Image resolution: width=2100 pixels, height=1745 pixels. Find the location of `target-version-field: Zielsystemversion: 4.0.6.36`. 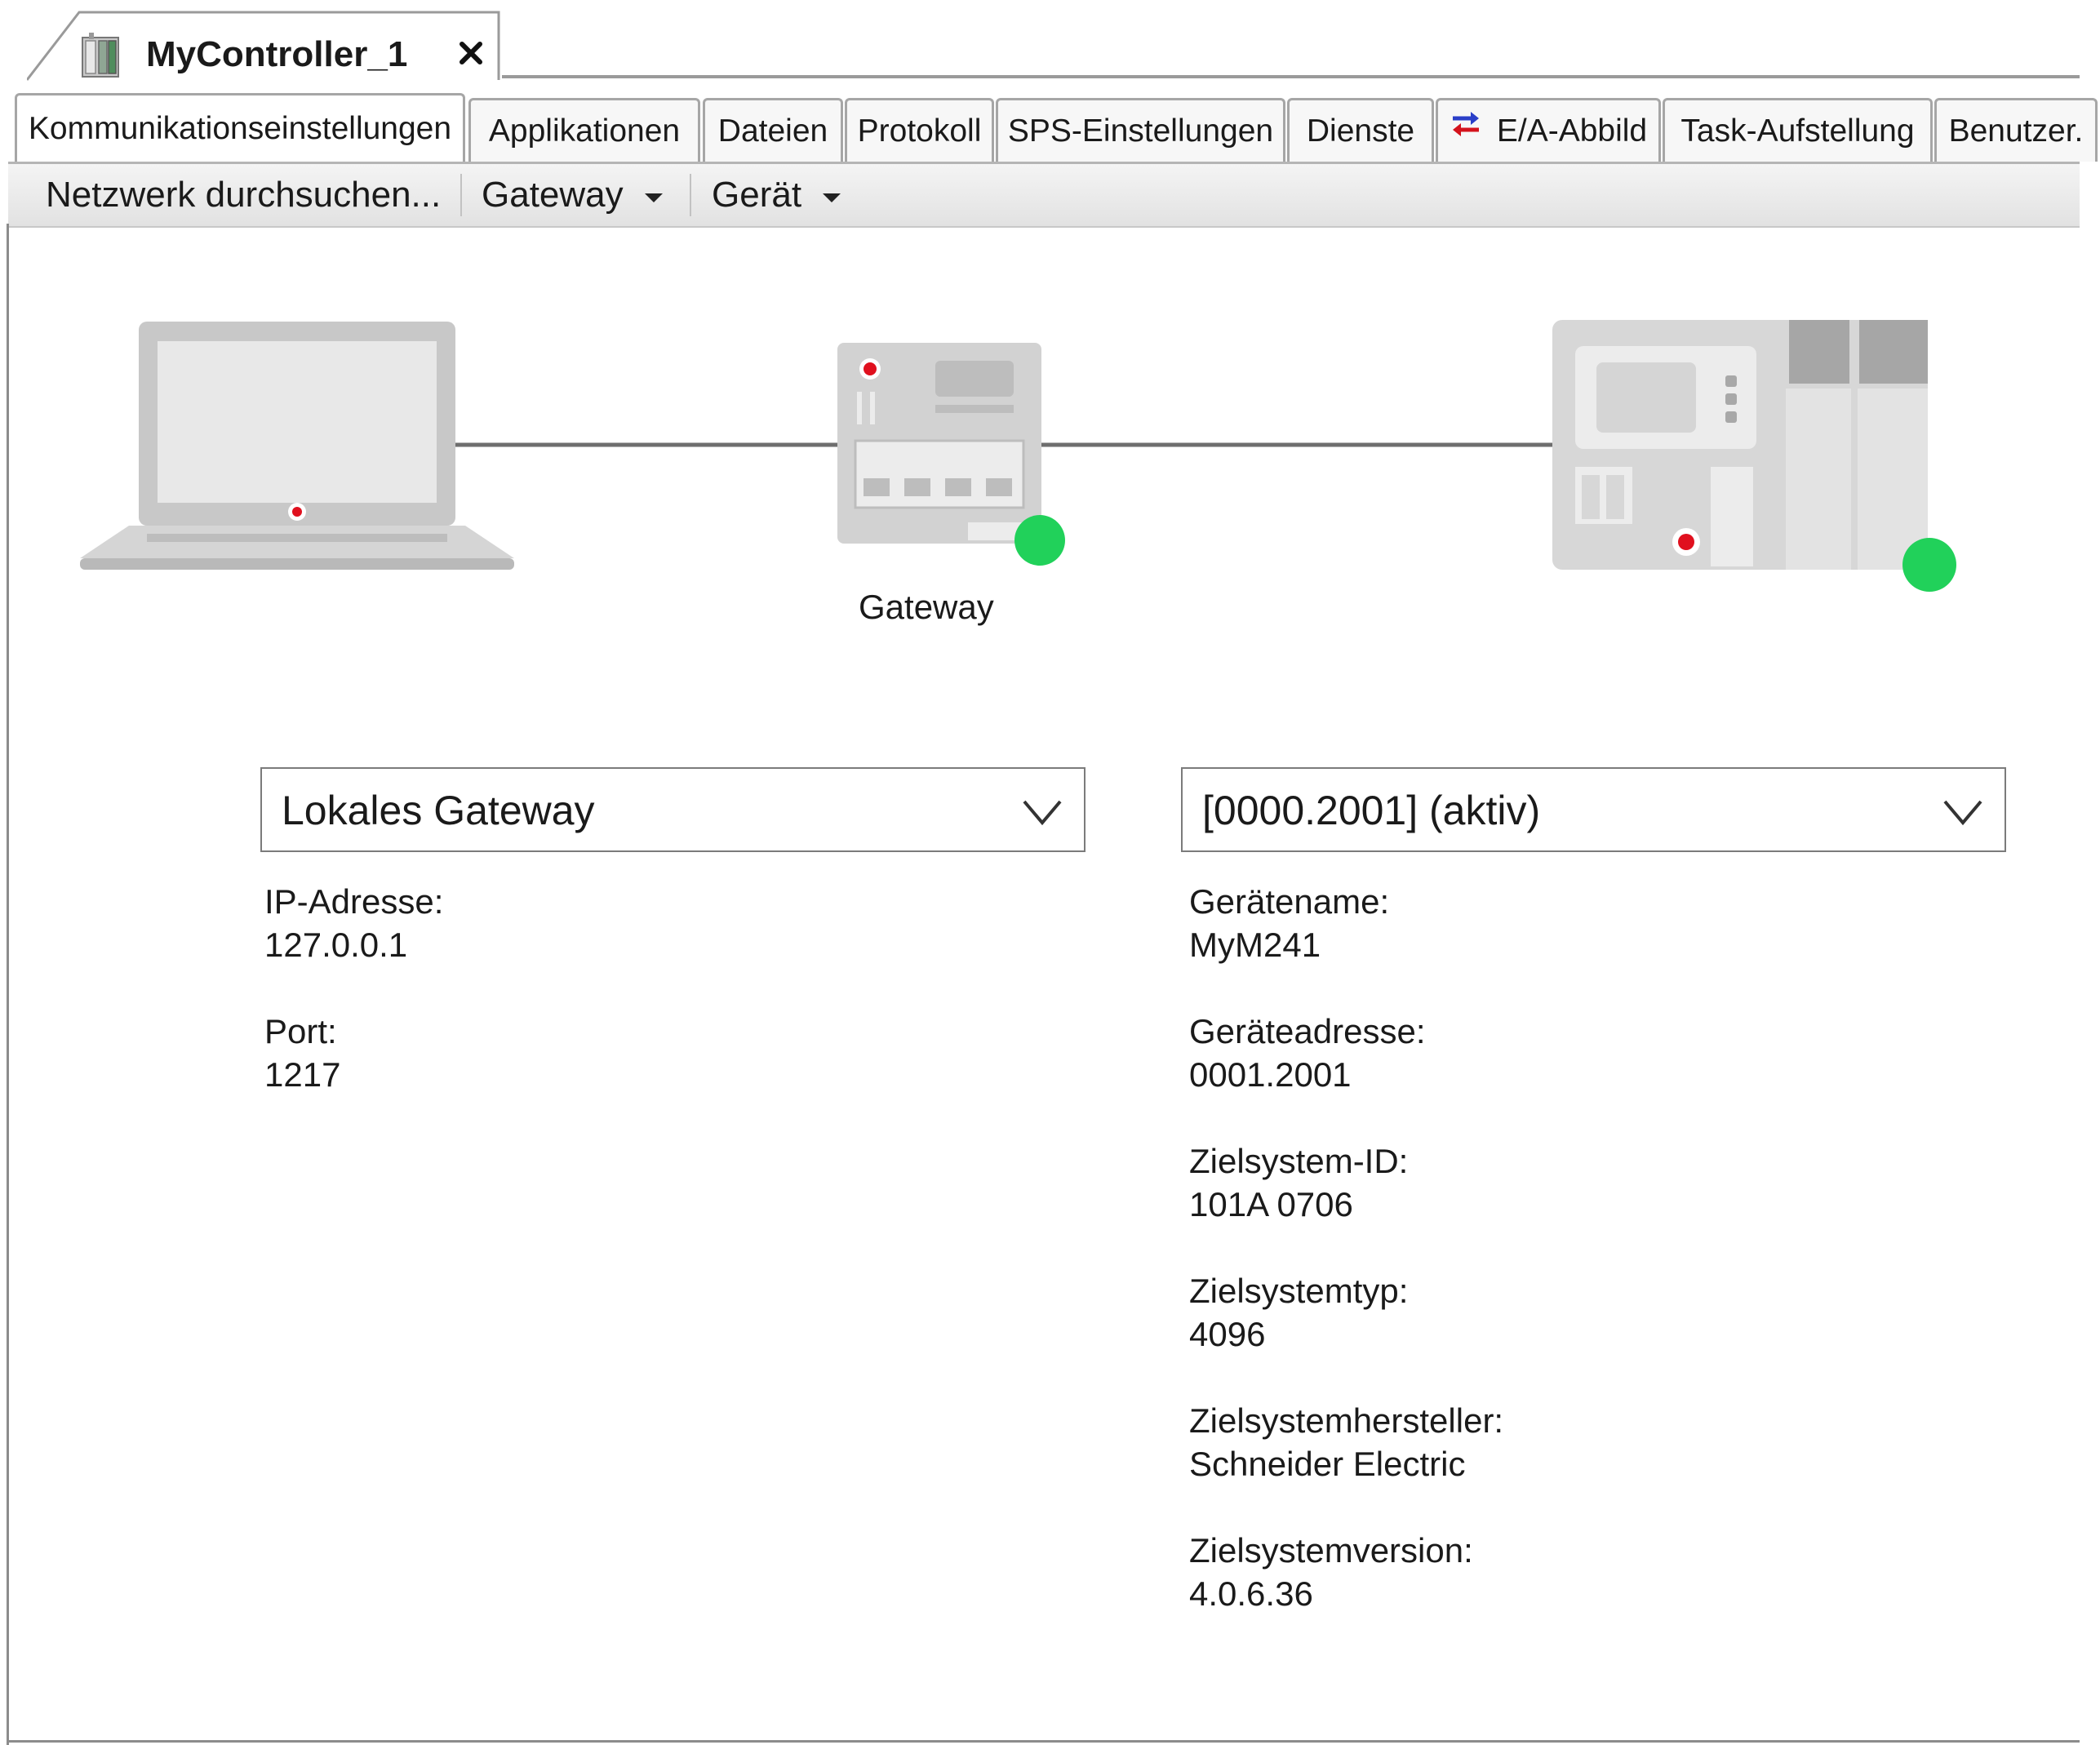

target-version-field: Zielsystemversion: 4.0.6.36 is located at coordinates (1331, 1572).